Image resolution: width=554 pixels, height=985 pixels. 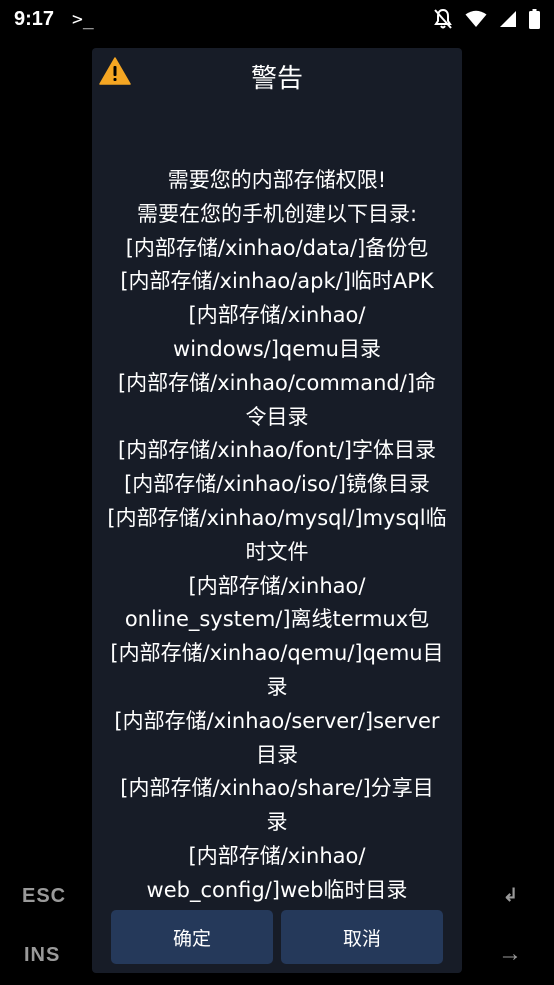 What do you see at coordinates (44, 896) in the screenshot?
I see `esc-key: ESC` at bounding box center [44, 896].